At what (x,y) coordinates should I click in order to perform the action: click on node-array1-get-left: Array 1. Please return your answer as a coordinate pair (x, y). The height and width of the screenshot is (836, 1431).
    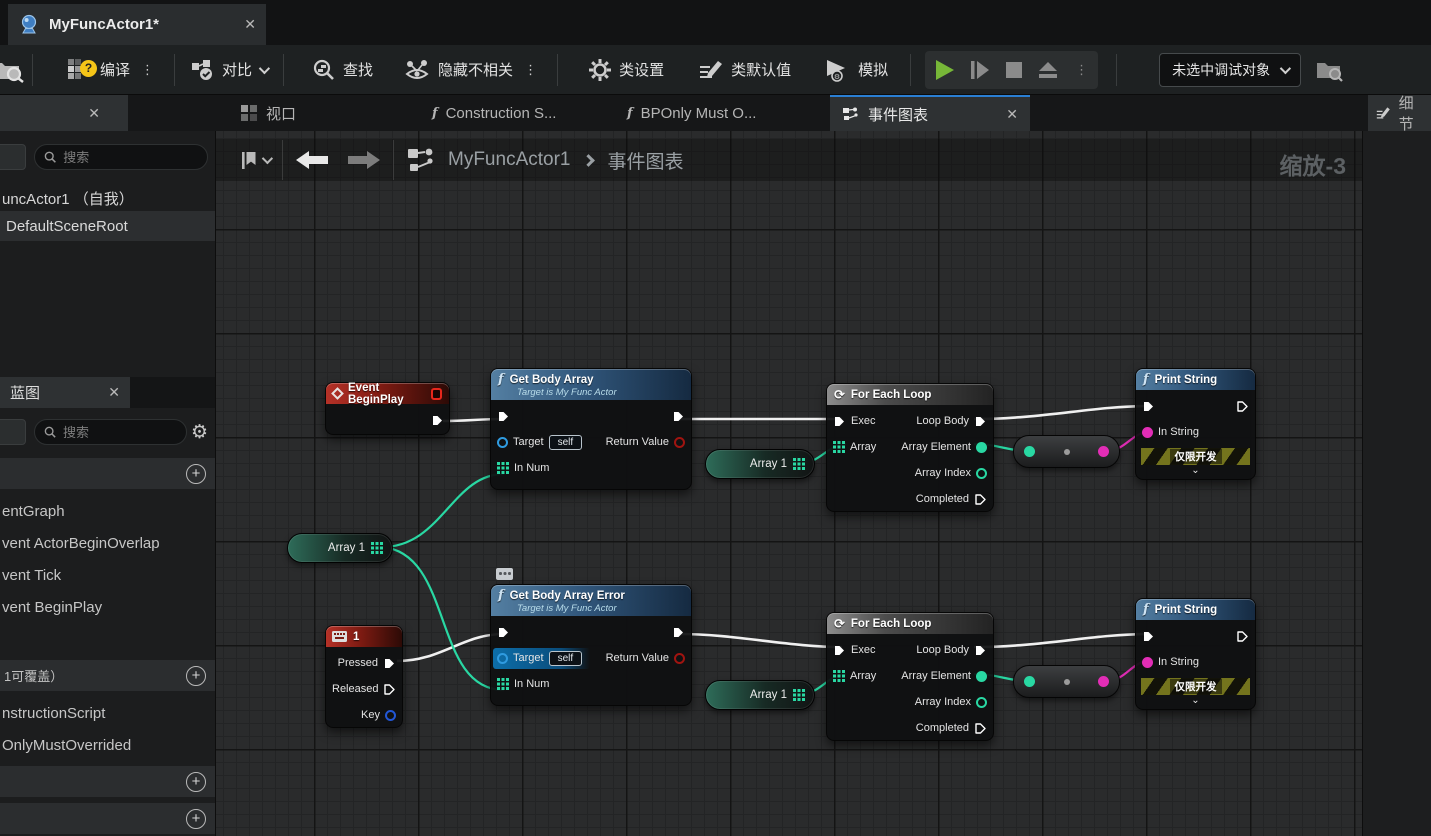
    Looking at the image, I should click on (340, 548).